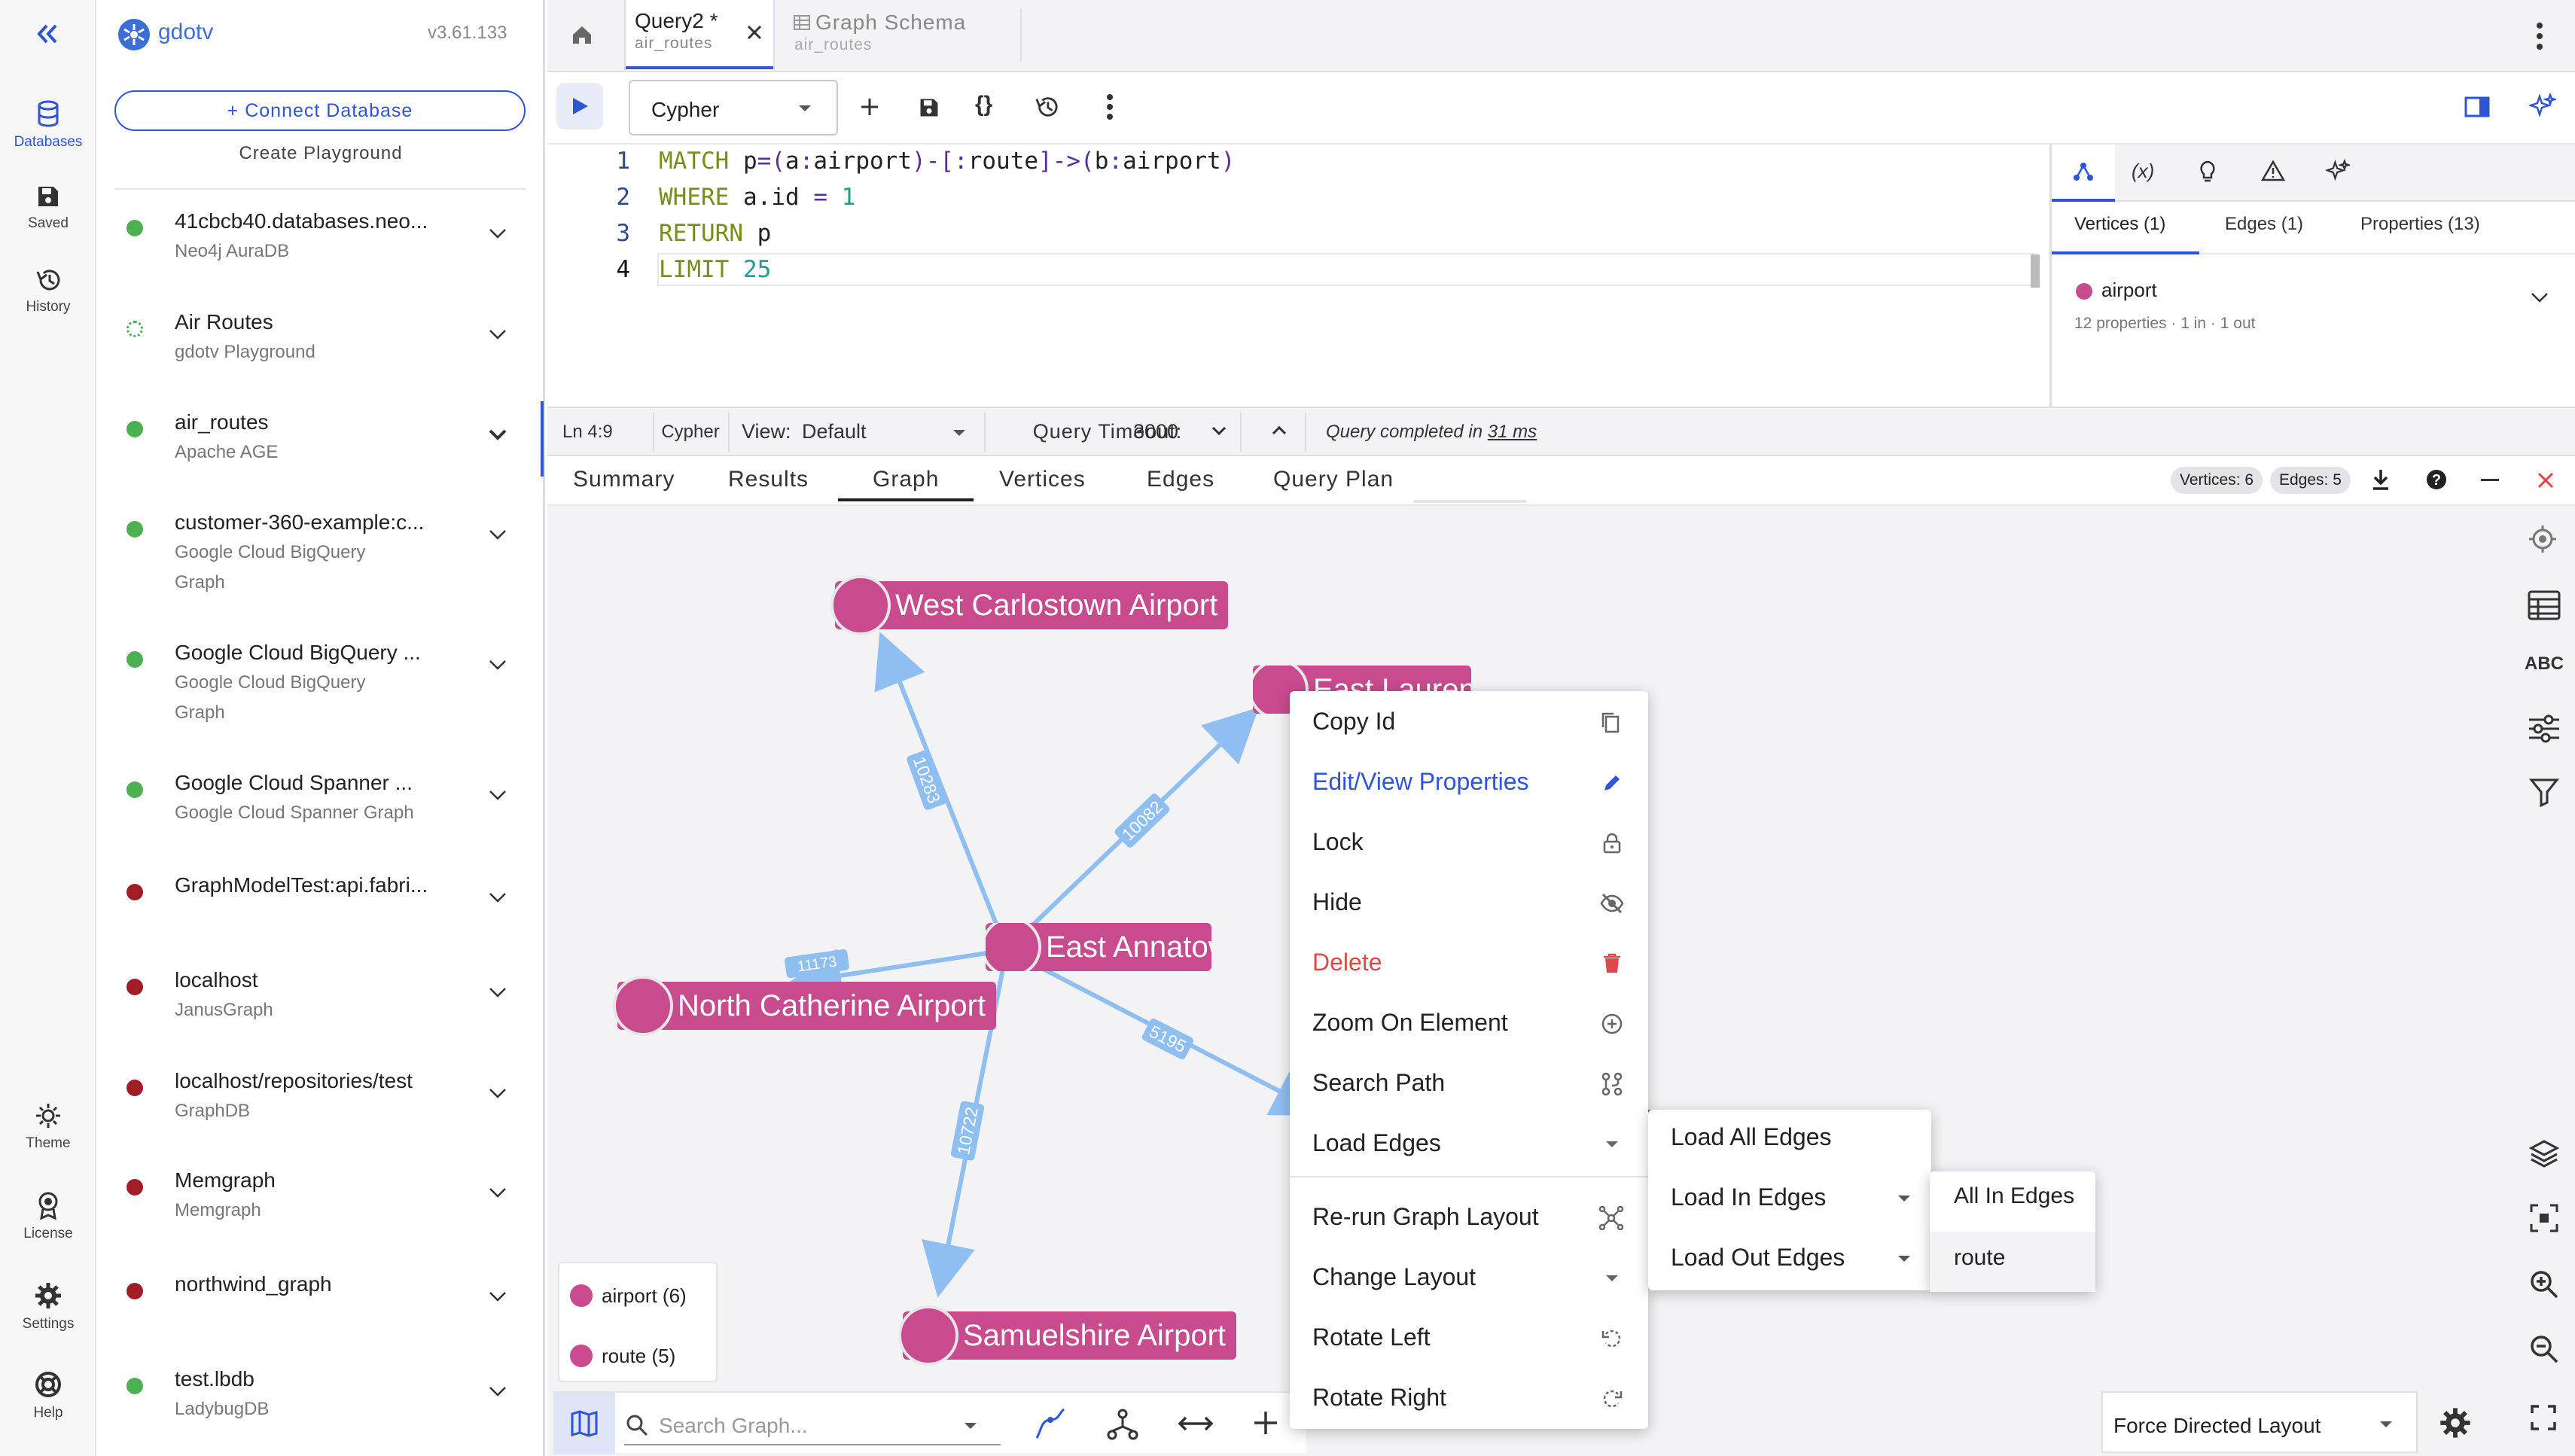 This screenshot has width=2575, height=1456. I want to click on run-query-button, so click(579, 106).